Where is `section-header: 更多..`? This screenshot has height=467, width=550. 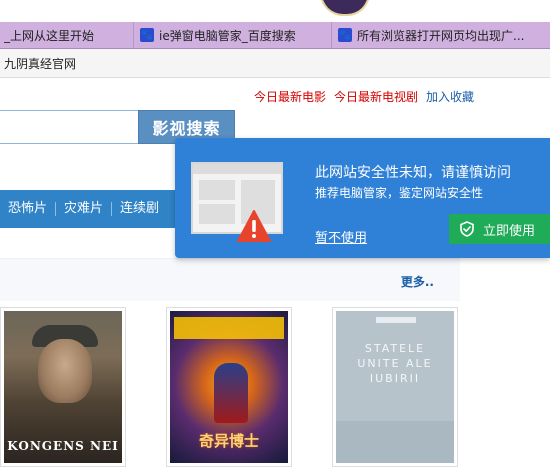
section-header: 更多.. is located at coordinates (230, 279).